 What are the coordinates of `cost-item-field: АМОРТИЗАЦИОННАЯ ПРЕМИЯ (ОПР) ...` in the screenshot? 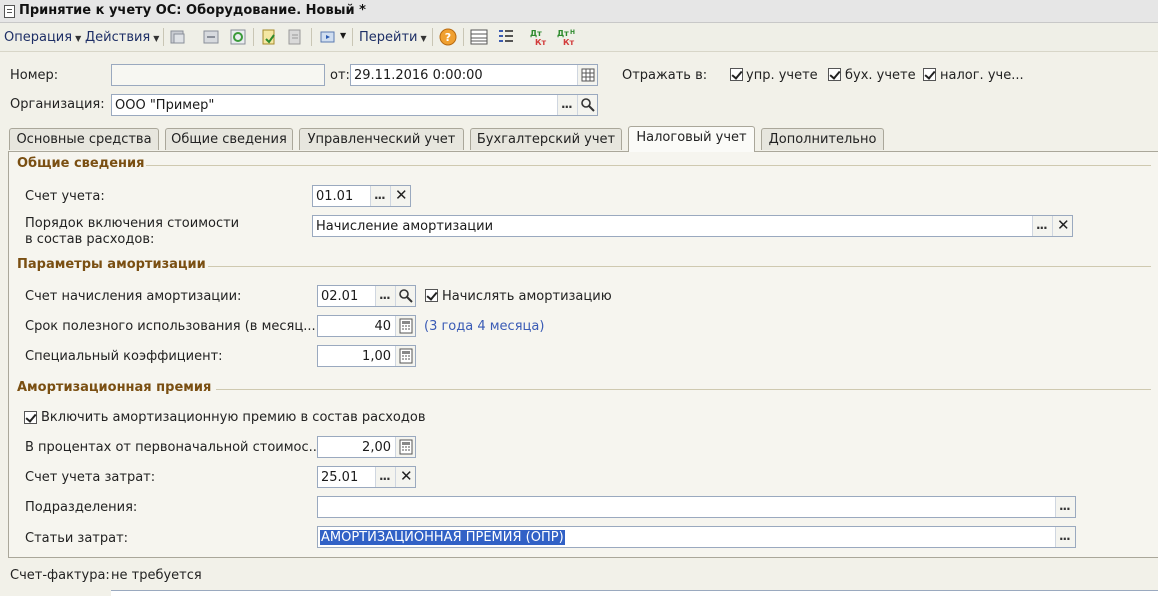 It's located at (696, 537).